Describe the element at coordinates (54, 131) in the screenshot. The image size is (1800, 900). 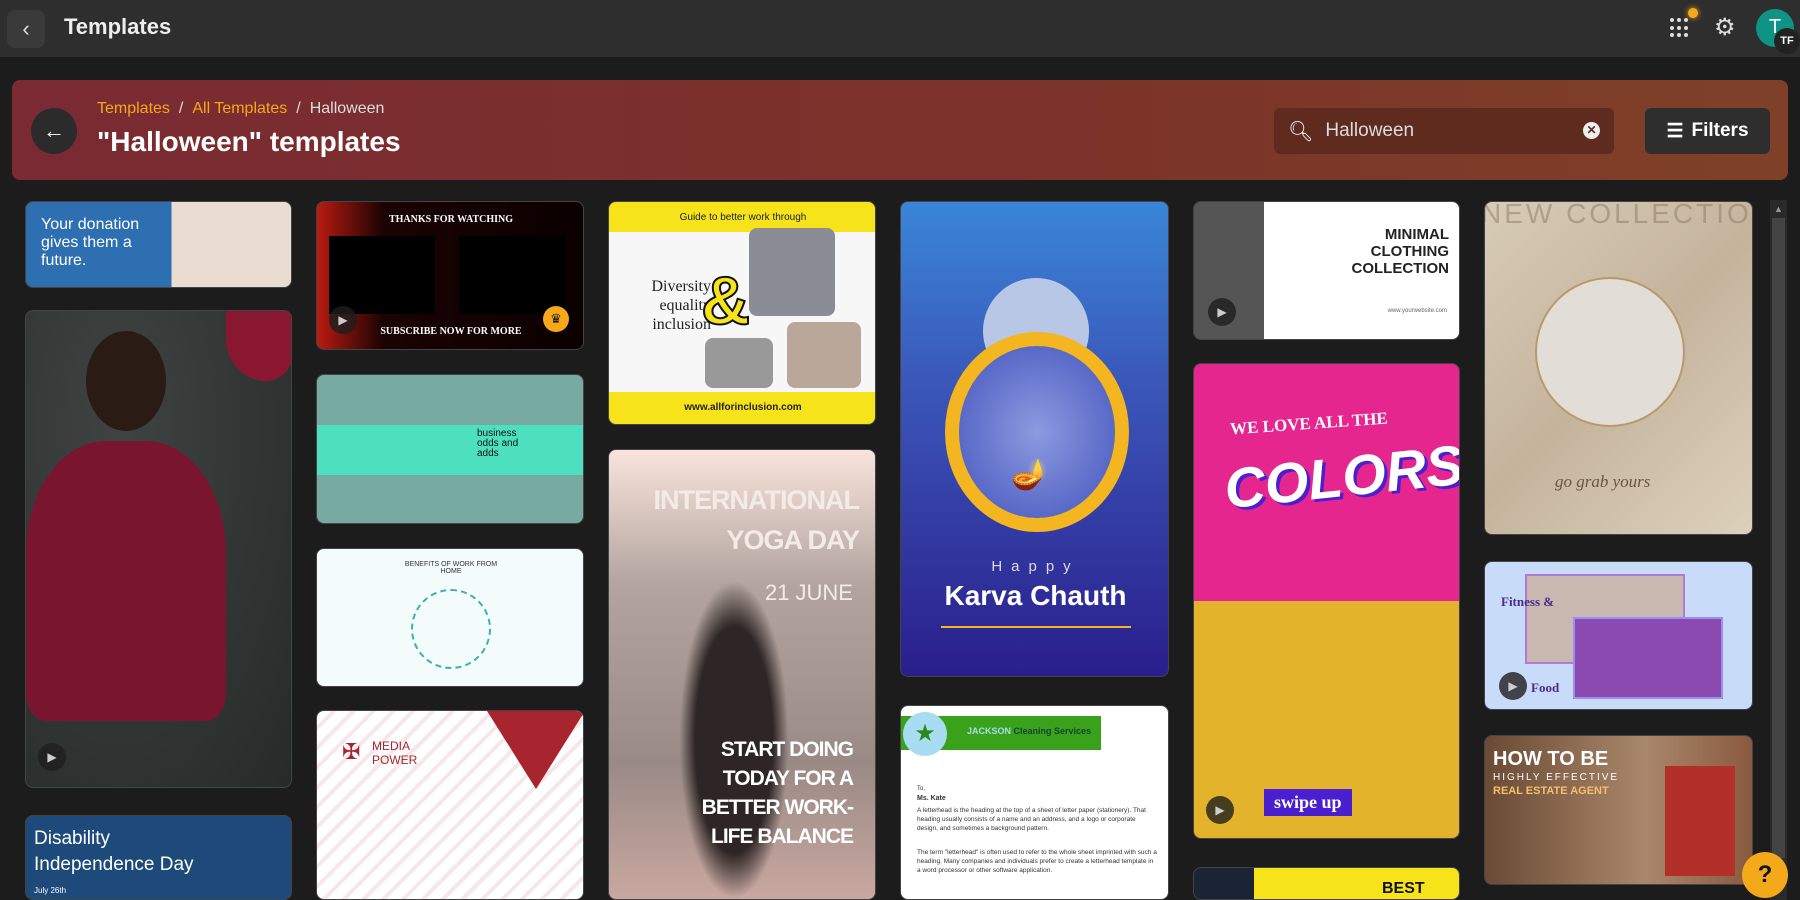
I see `back-arrow-button: ←` at that location.